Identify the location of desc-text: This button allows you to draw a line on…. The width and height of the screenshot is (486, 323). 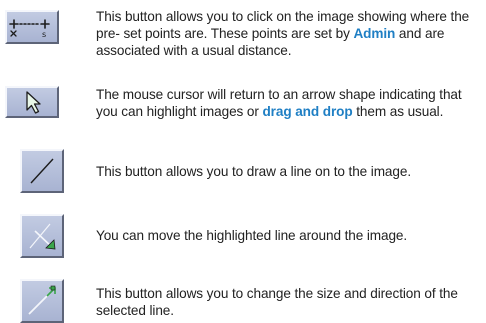
(253, 171).